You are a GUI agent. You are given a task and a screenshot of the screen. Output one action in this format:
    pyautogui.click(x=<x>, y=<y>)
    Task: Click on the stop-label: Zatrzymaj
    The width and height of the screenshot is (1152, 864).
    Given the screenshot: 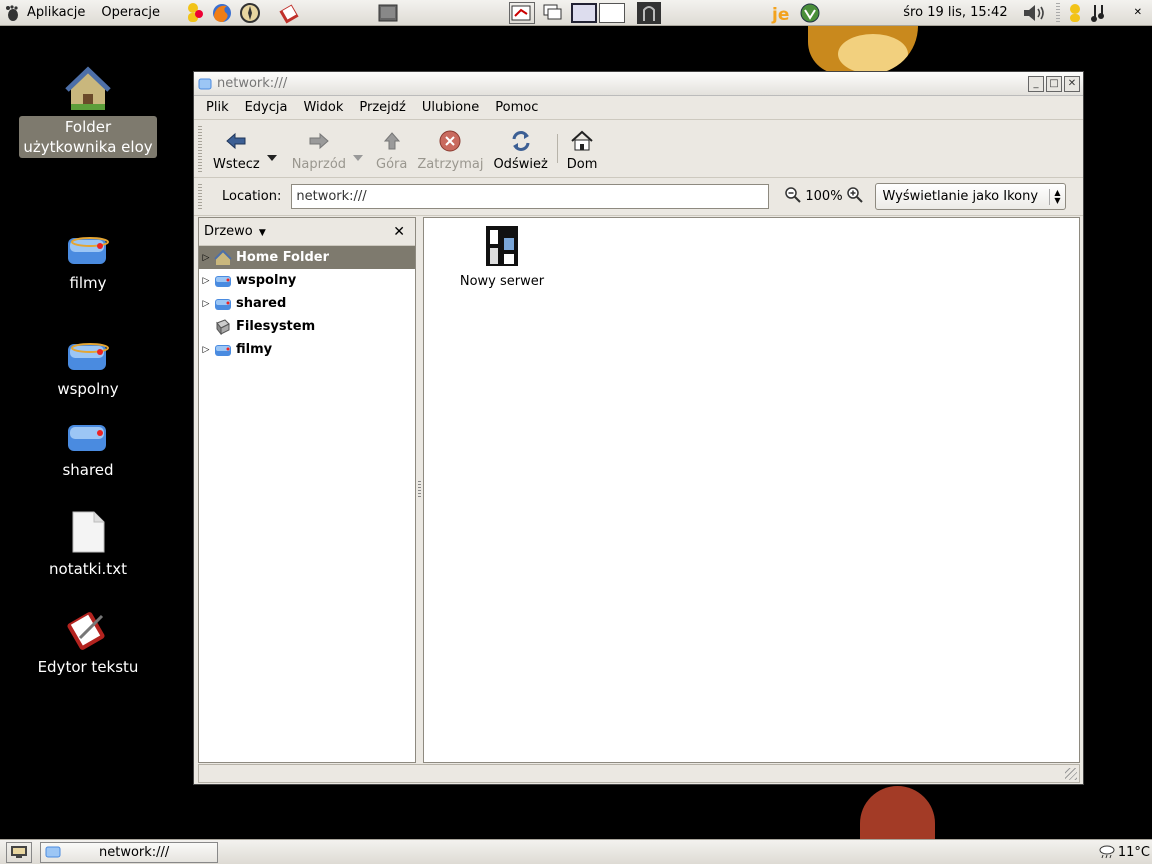 What is the action you would take?
    pyautogui.click(x=450, y=164)
    